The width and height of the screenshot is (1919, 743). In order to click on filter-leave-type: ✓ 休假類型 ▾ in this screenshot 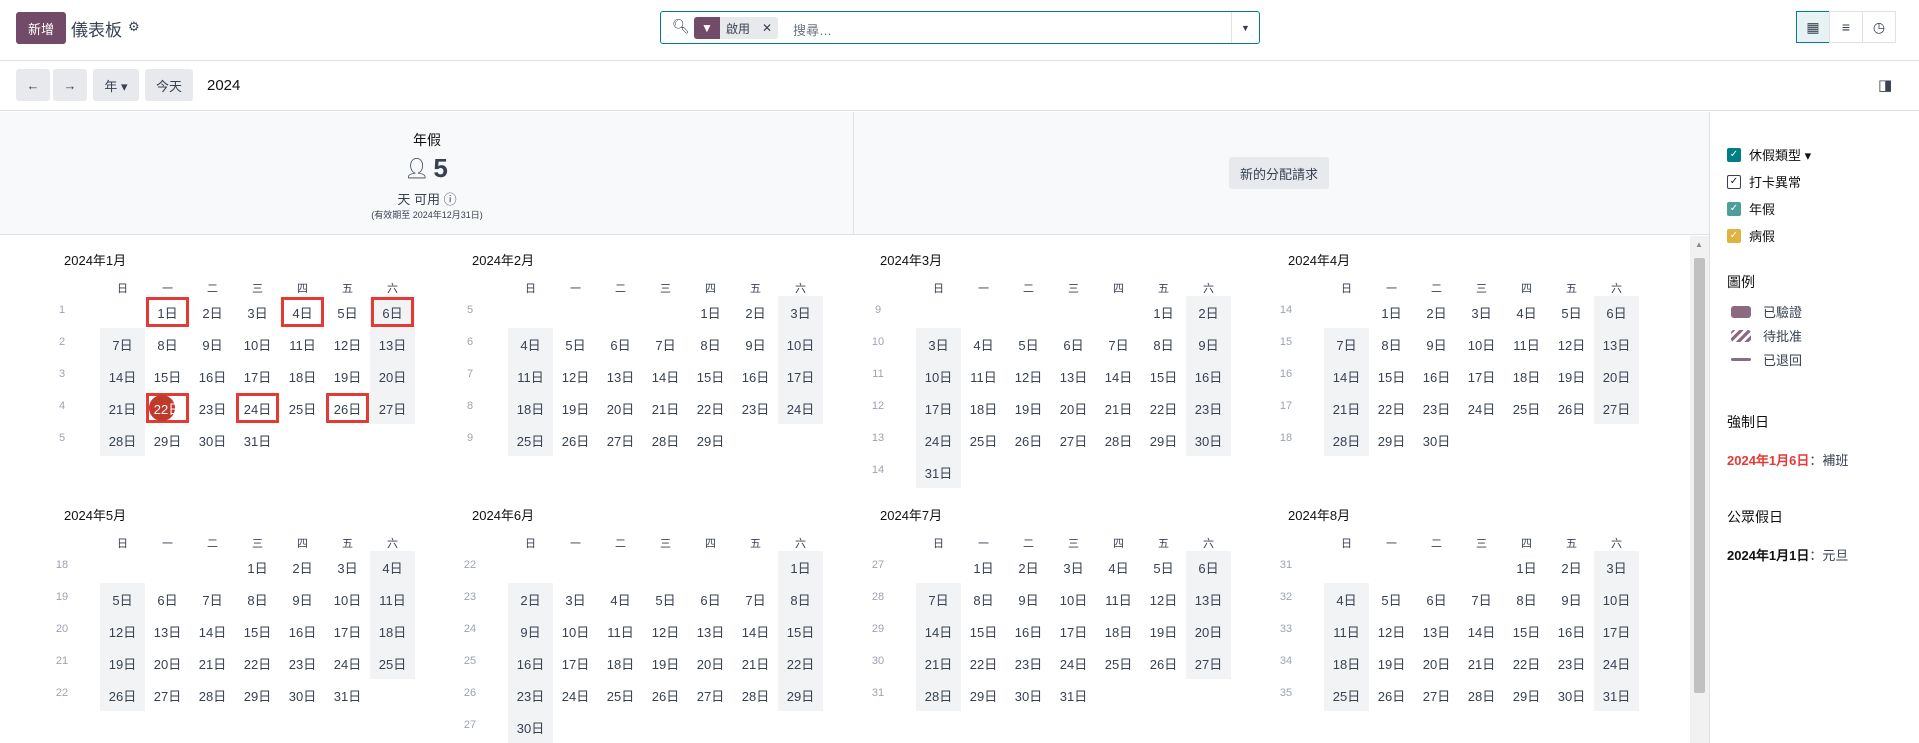, I will do `click(1769, 154)`.